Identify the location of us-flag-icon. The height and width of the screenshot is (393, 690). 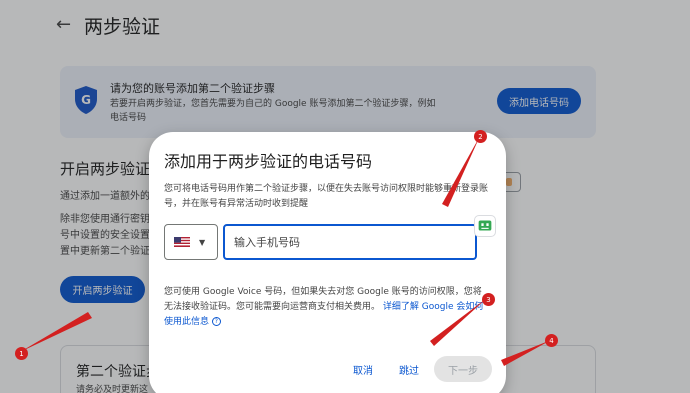
(182, 242).